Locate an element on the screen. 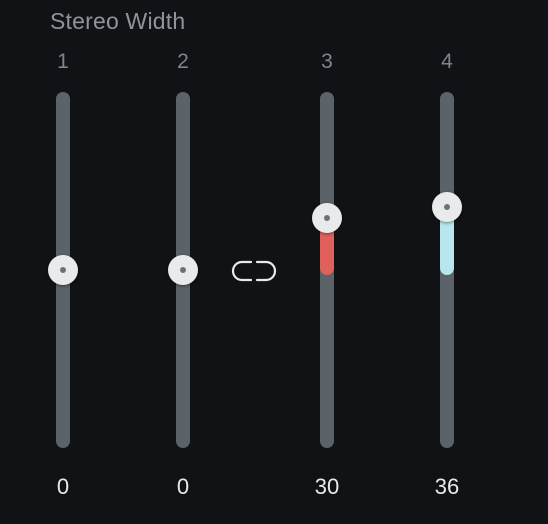  channel-label: 1 is located at coordinates (63, 61).